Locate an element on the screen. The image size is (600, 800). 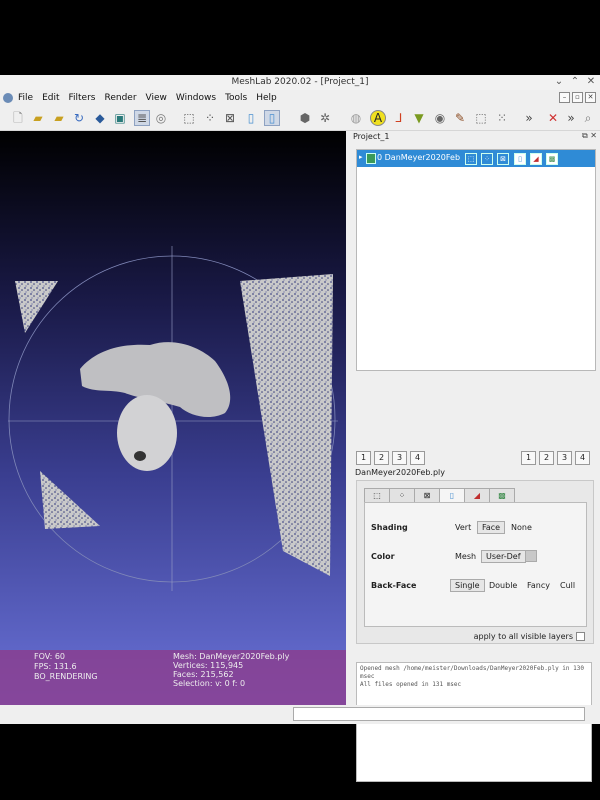
shading-face-option: Face is located at coordinates (491, 527).